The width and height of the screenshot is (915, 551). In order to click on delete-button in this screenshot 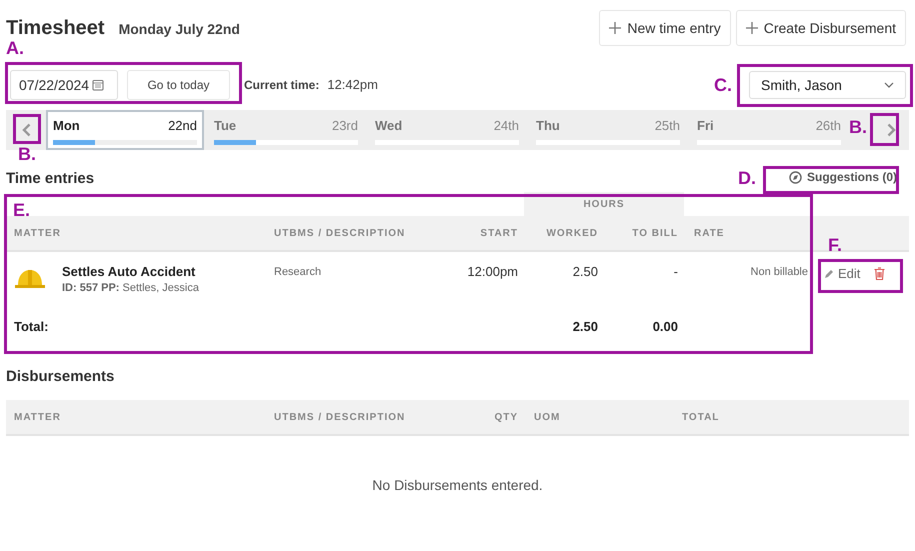, I will do `click(880, 273)`.